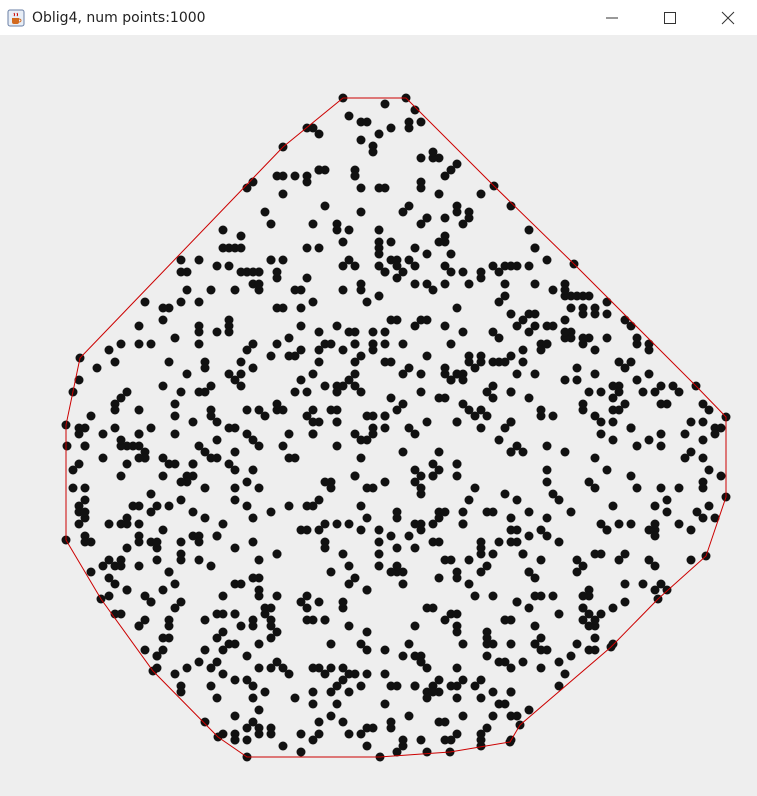 This screenshot has height=796, width=757. Describe the element at coordinates (728, 17) in the screenshot. I see `close-button` at that location.